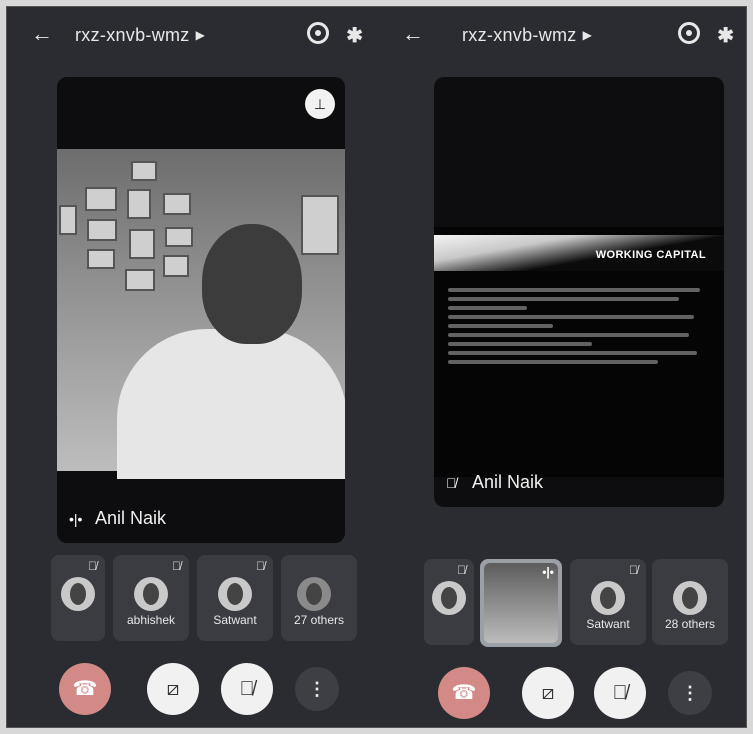 This screenshot has height=734, width=753. I want to click on others-tile: 28 others, so click(690, 602).